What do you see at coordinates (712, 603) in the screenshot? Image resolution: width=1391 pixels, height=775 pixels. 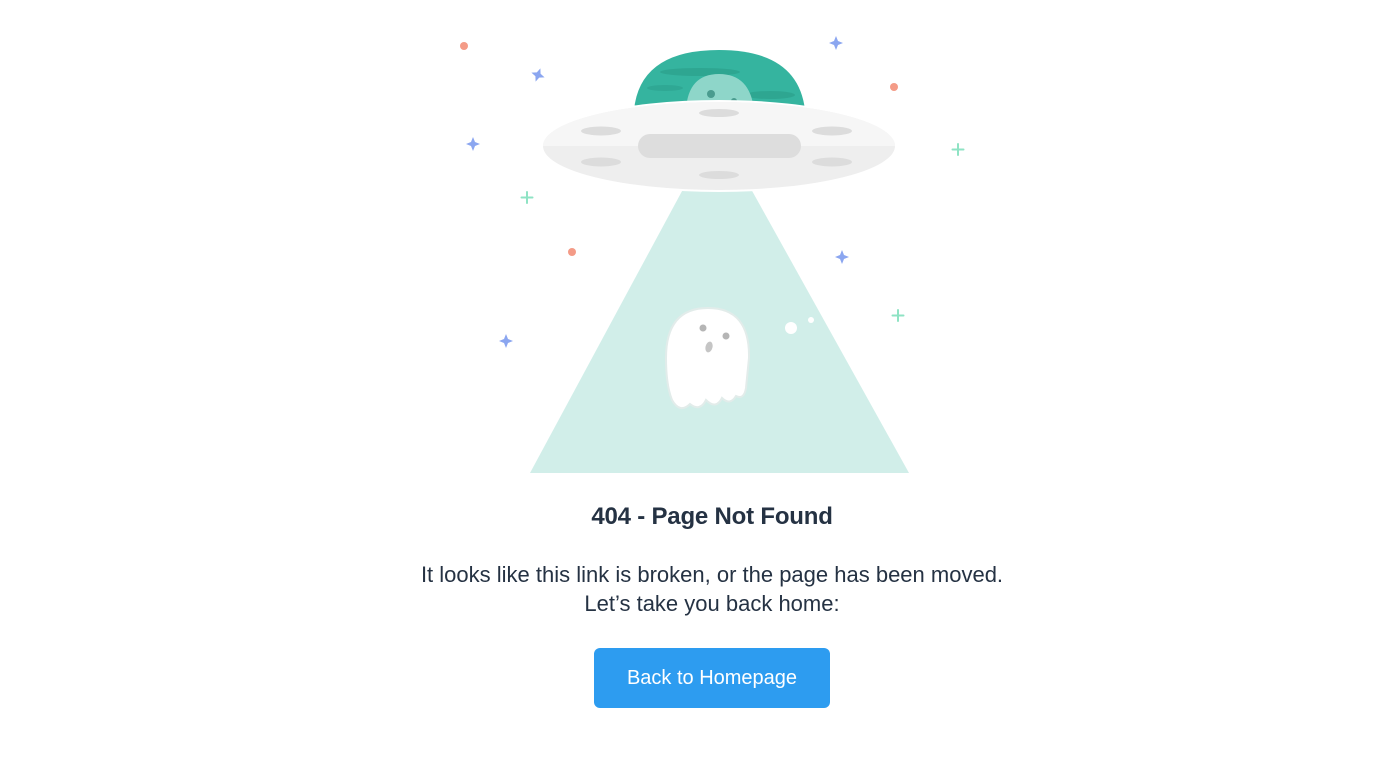 I see `error-message-line-2: Let’s take you back home:` at bounding box center [712, 603].